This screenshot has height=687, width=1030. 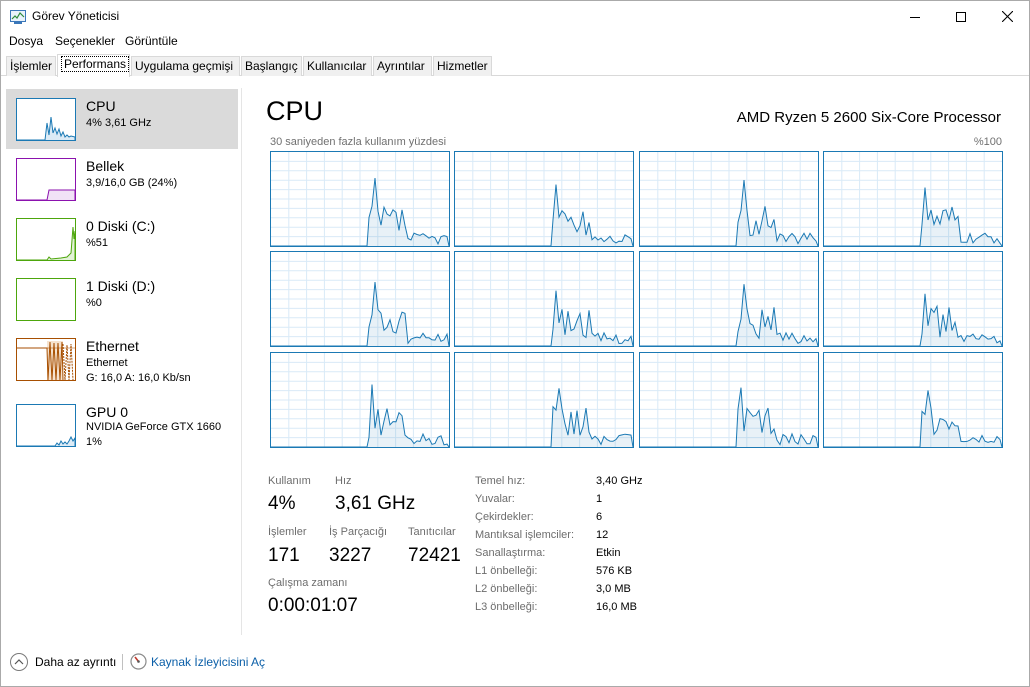 I want to click on close-button, so click(x=1007, y=16).